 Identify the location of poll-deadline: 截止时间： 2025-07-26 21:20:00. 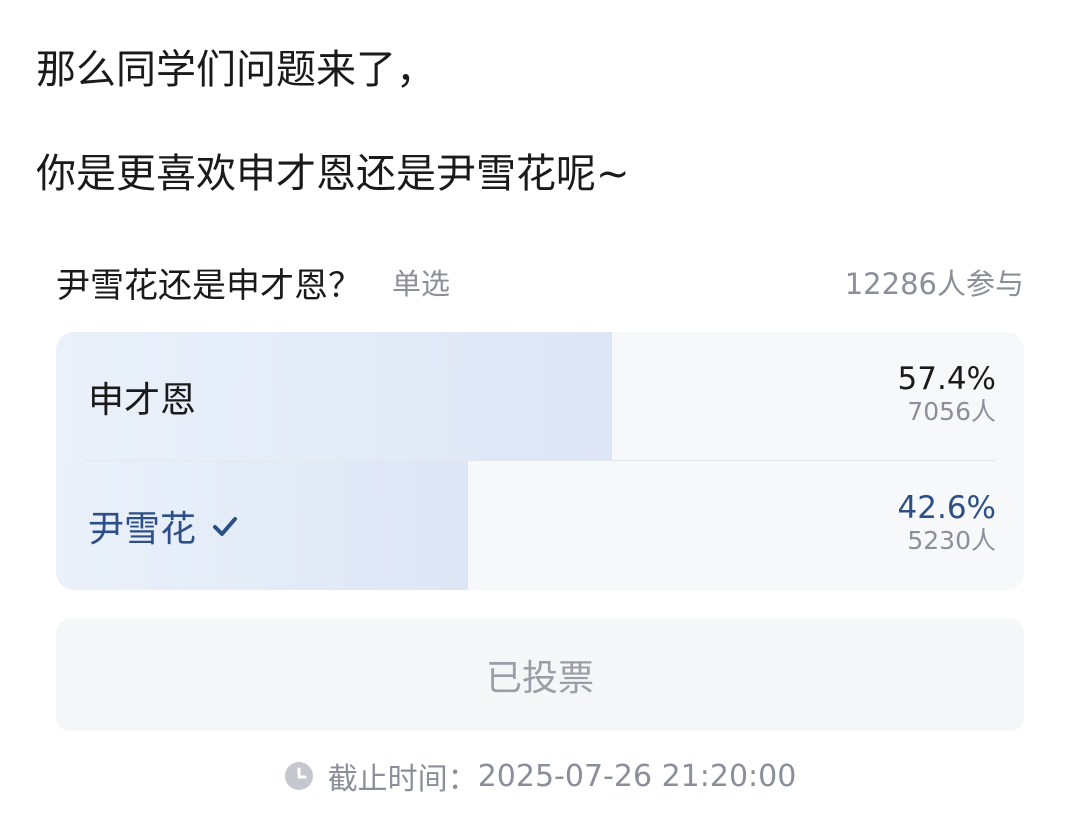
(540, 776).